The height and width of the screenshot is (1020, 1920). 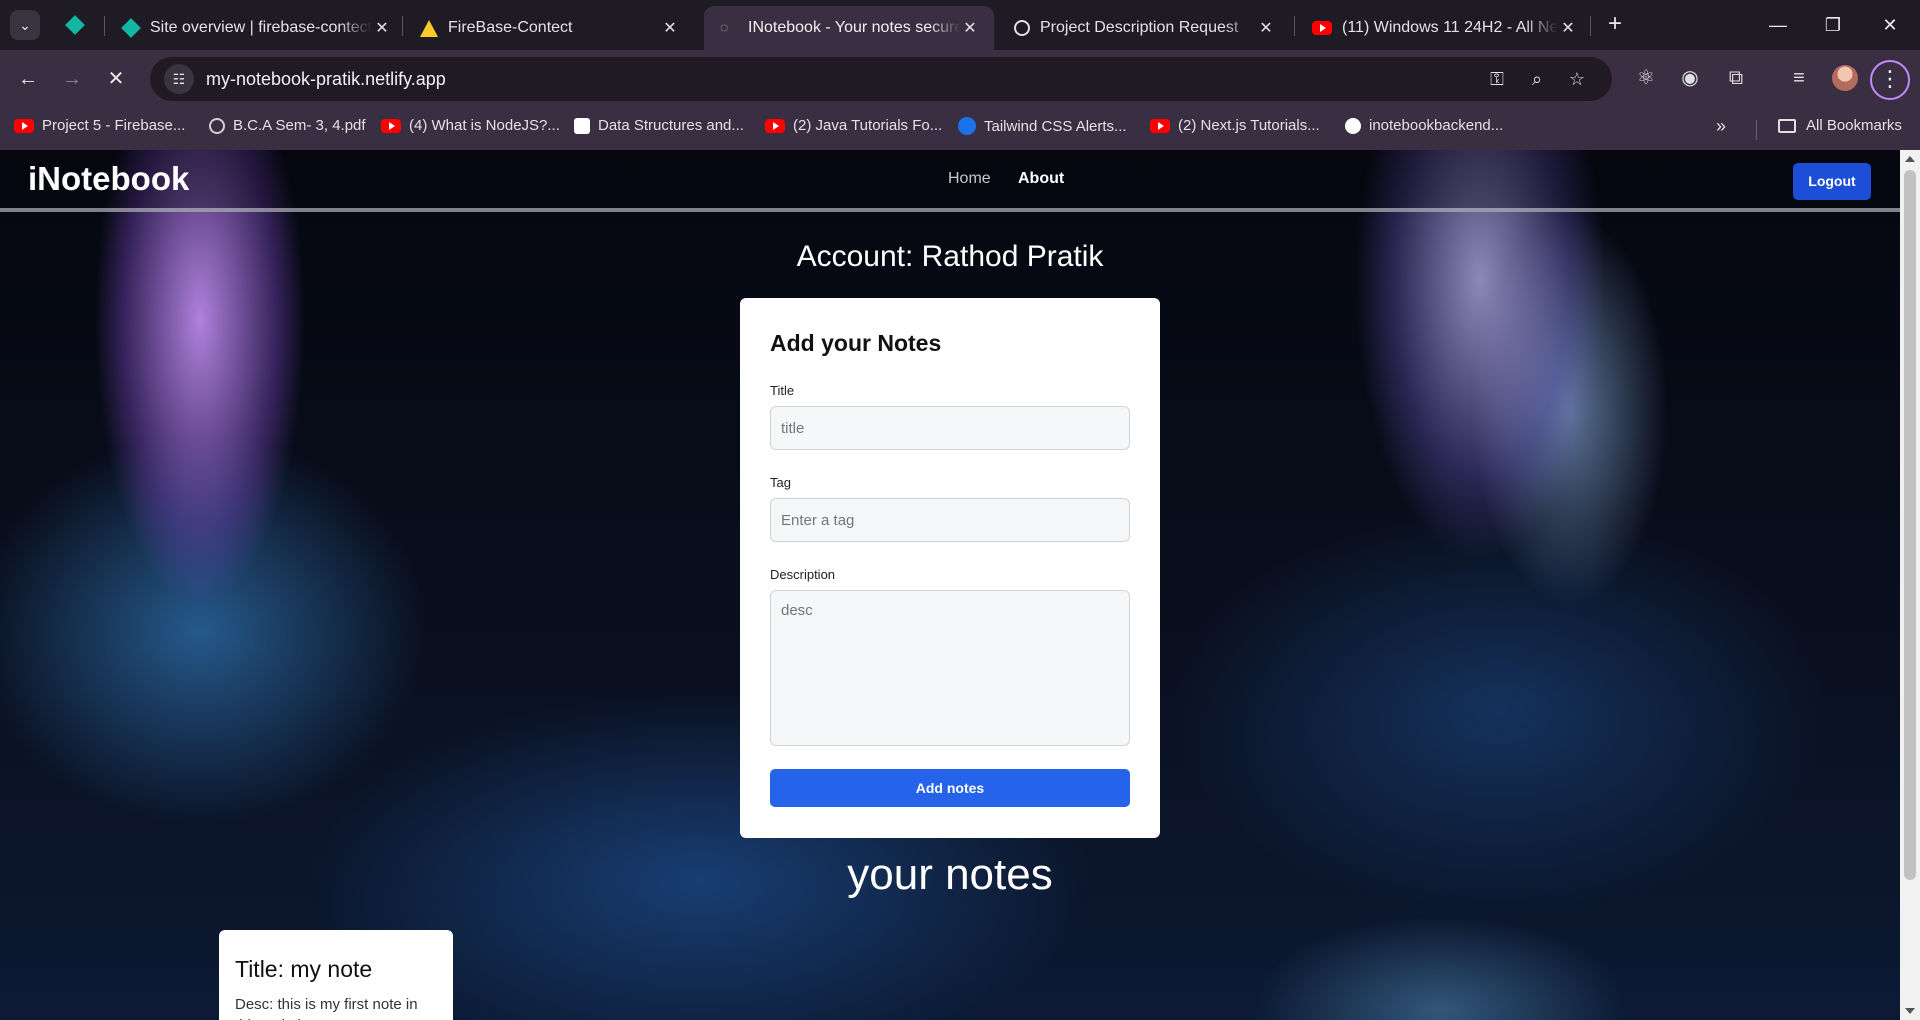 What do you see at coordinates (1890, 80) in the screenshot?
I see `browser-menu-icon: ⋮` at bounding box center [1890, 80].